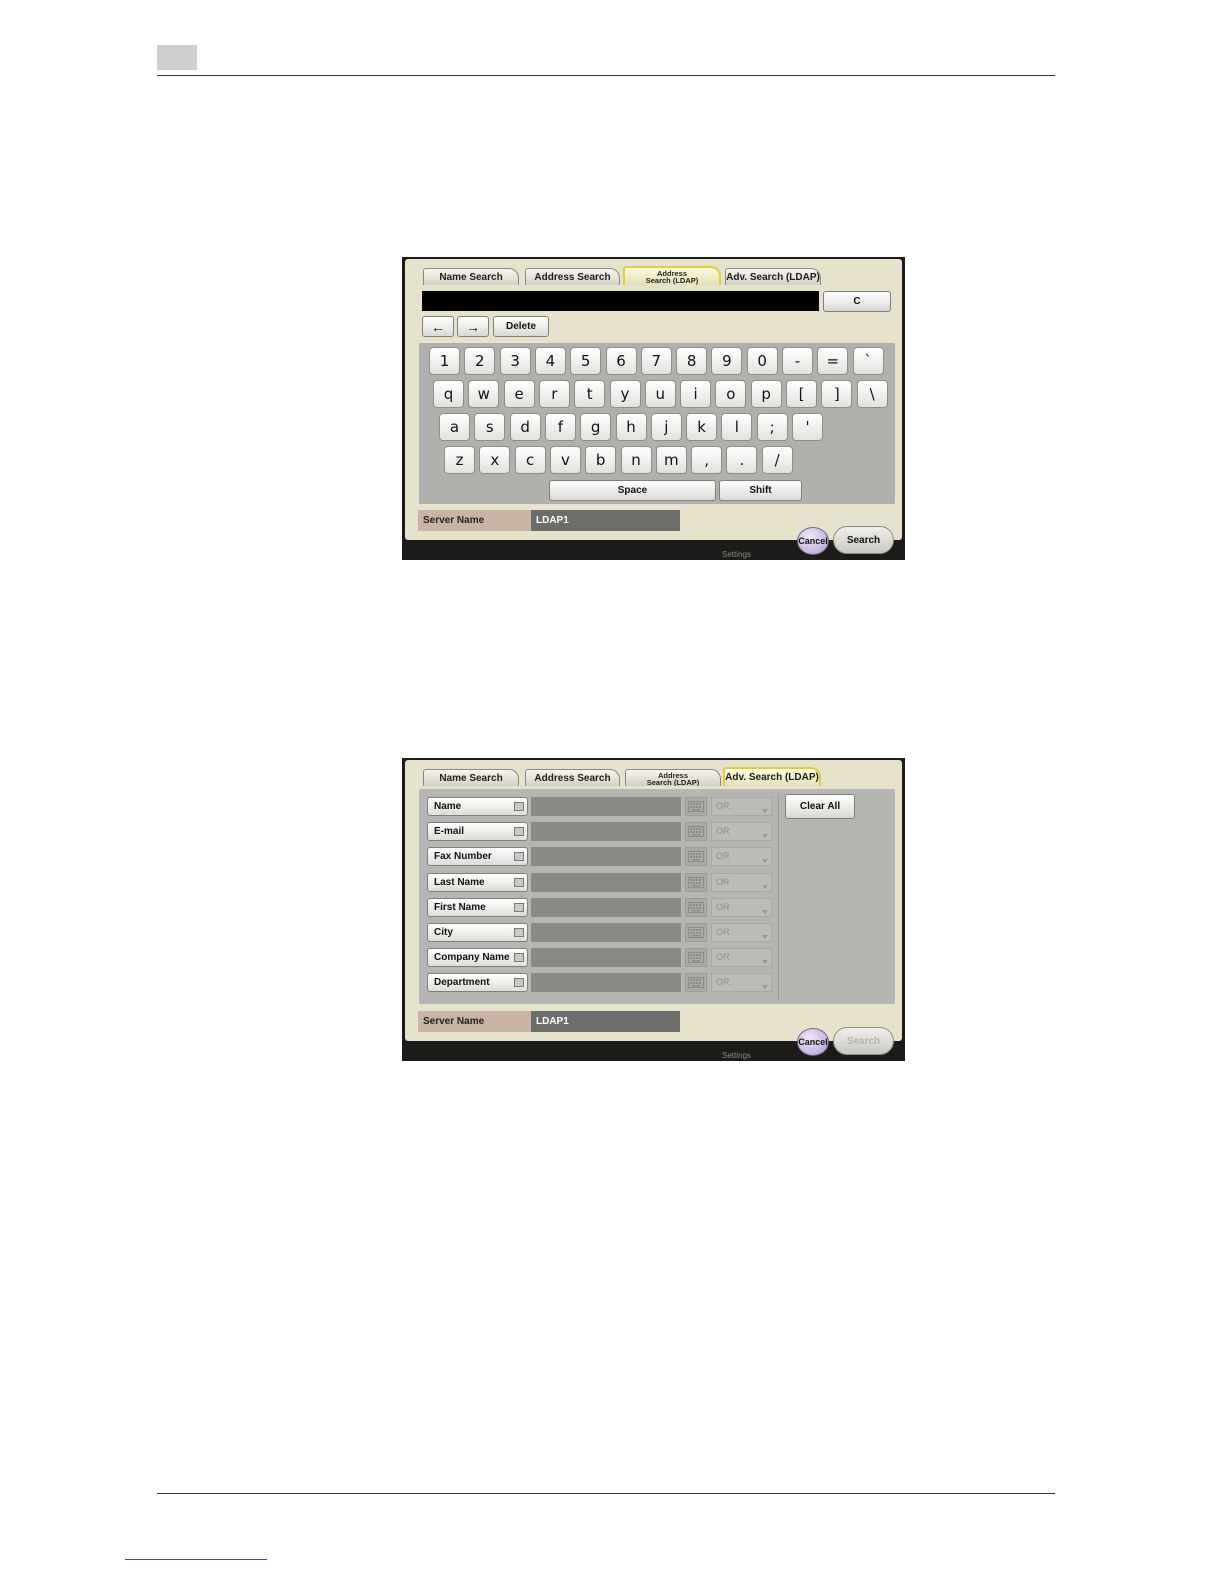  What do you see at coordinates (554, 394) in the screenshot?
I see `key: r` at bounding box center [554, 394].